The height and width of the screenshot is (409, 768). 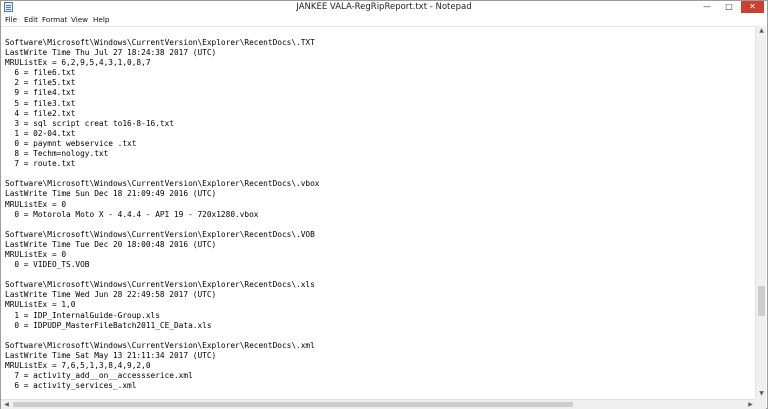 What do you see at coordinates (384, 19) in the screenshot?
I see `menu-bar: File Edit Format View Help` at bounding box center [384, 19].